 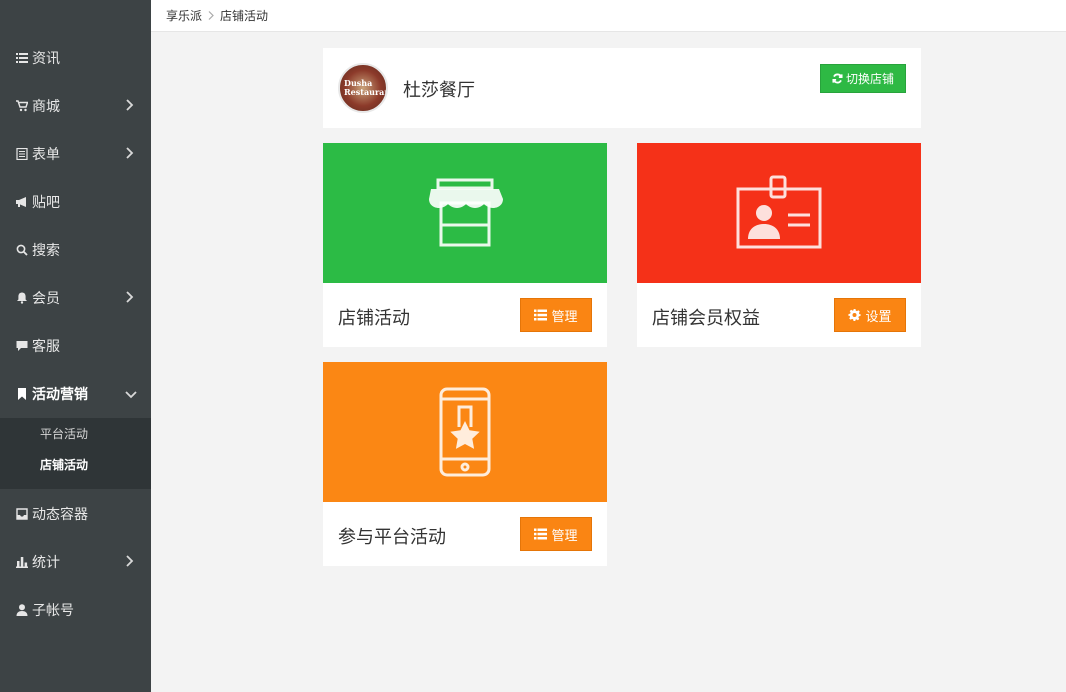 I want to click on sidebar-item-label: 活动营销, so click(x=60, y=395).